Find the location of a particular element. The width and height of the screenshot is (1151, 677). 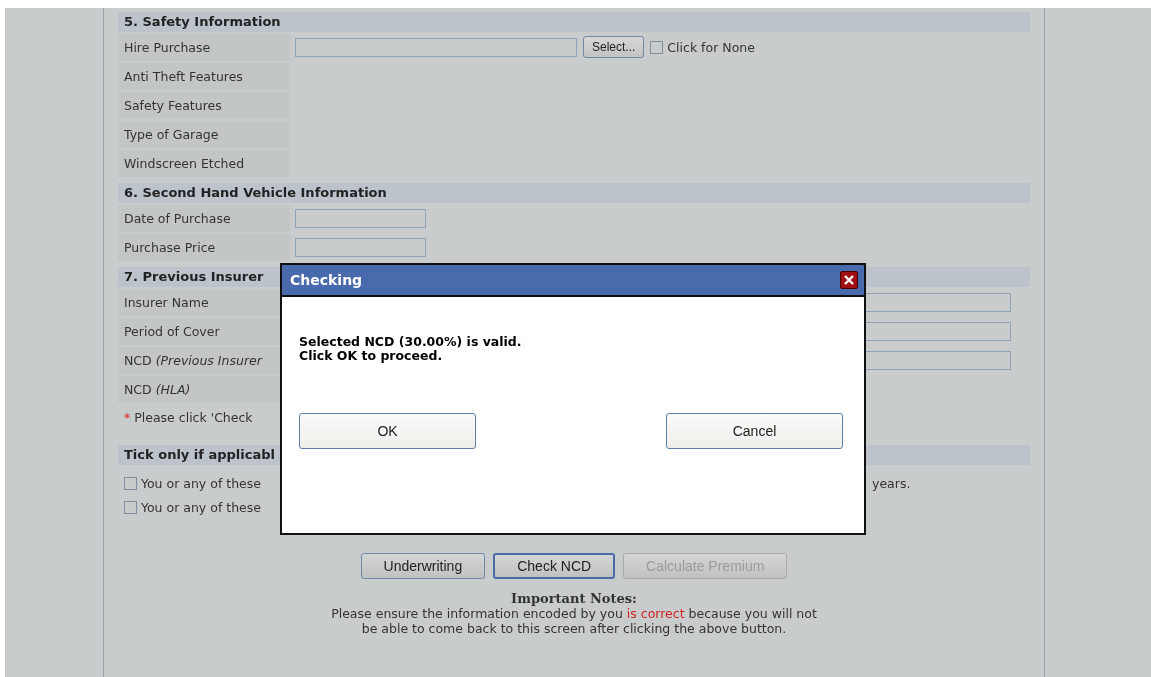

required-marker: * is located at coordinates (127, 417).